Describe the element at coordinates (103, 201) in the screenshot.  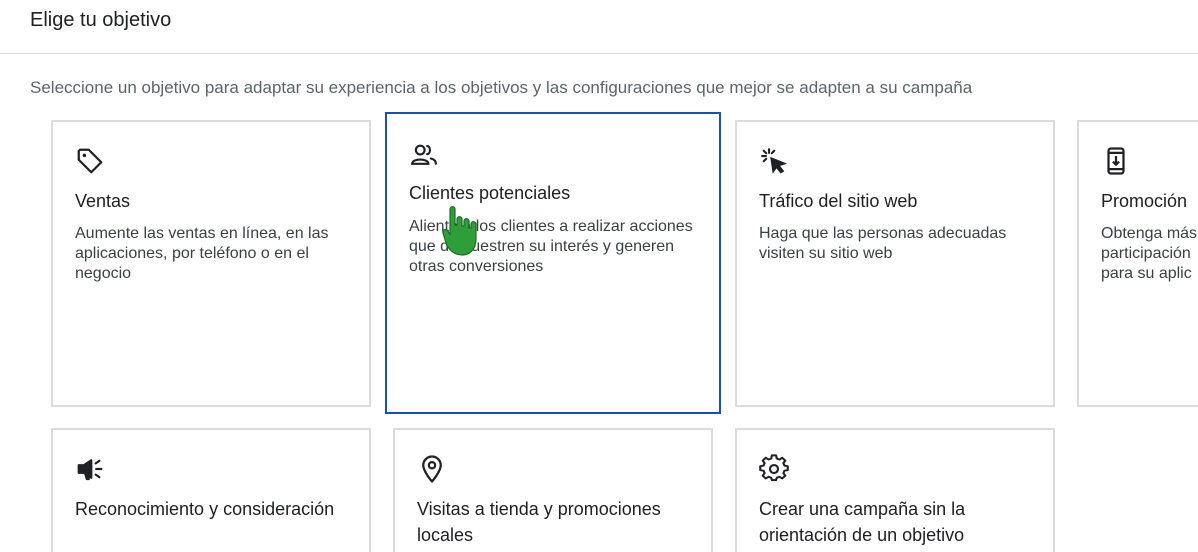
I see `card-title: Ventas` at that location.